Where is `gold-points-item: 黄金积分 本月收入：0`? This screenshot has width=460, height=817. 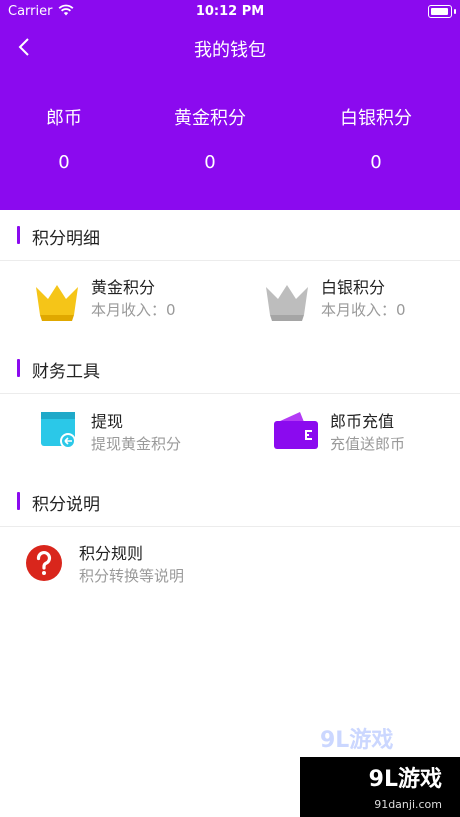
gold-points-item: 黄金积分 本月收入：0 is located at coordinates (115, 302).